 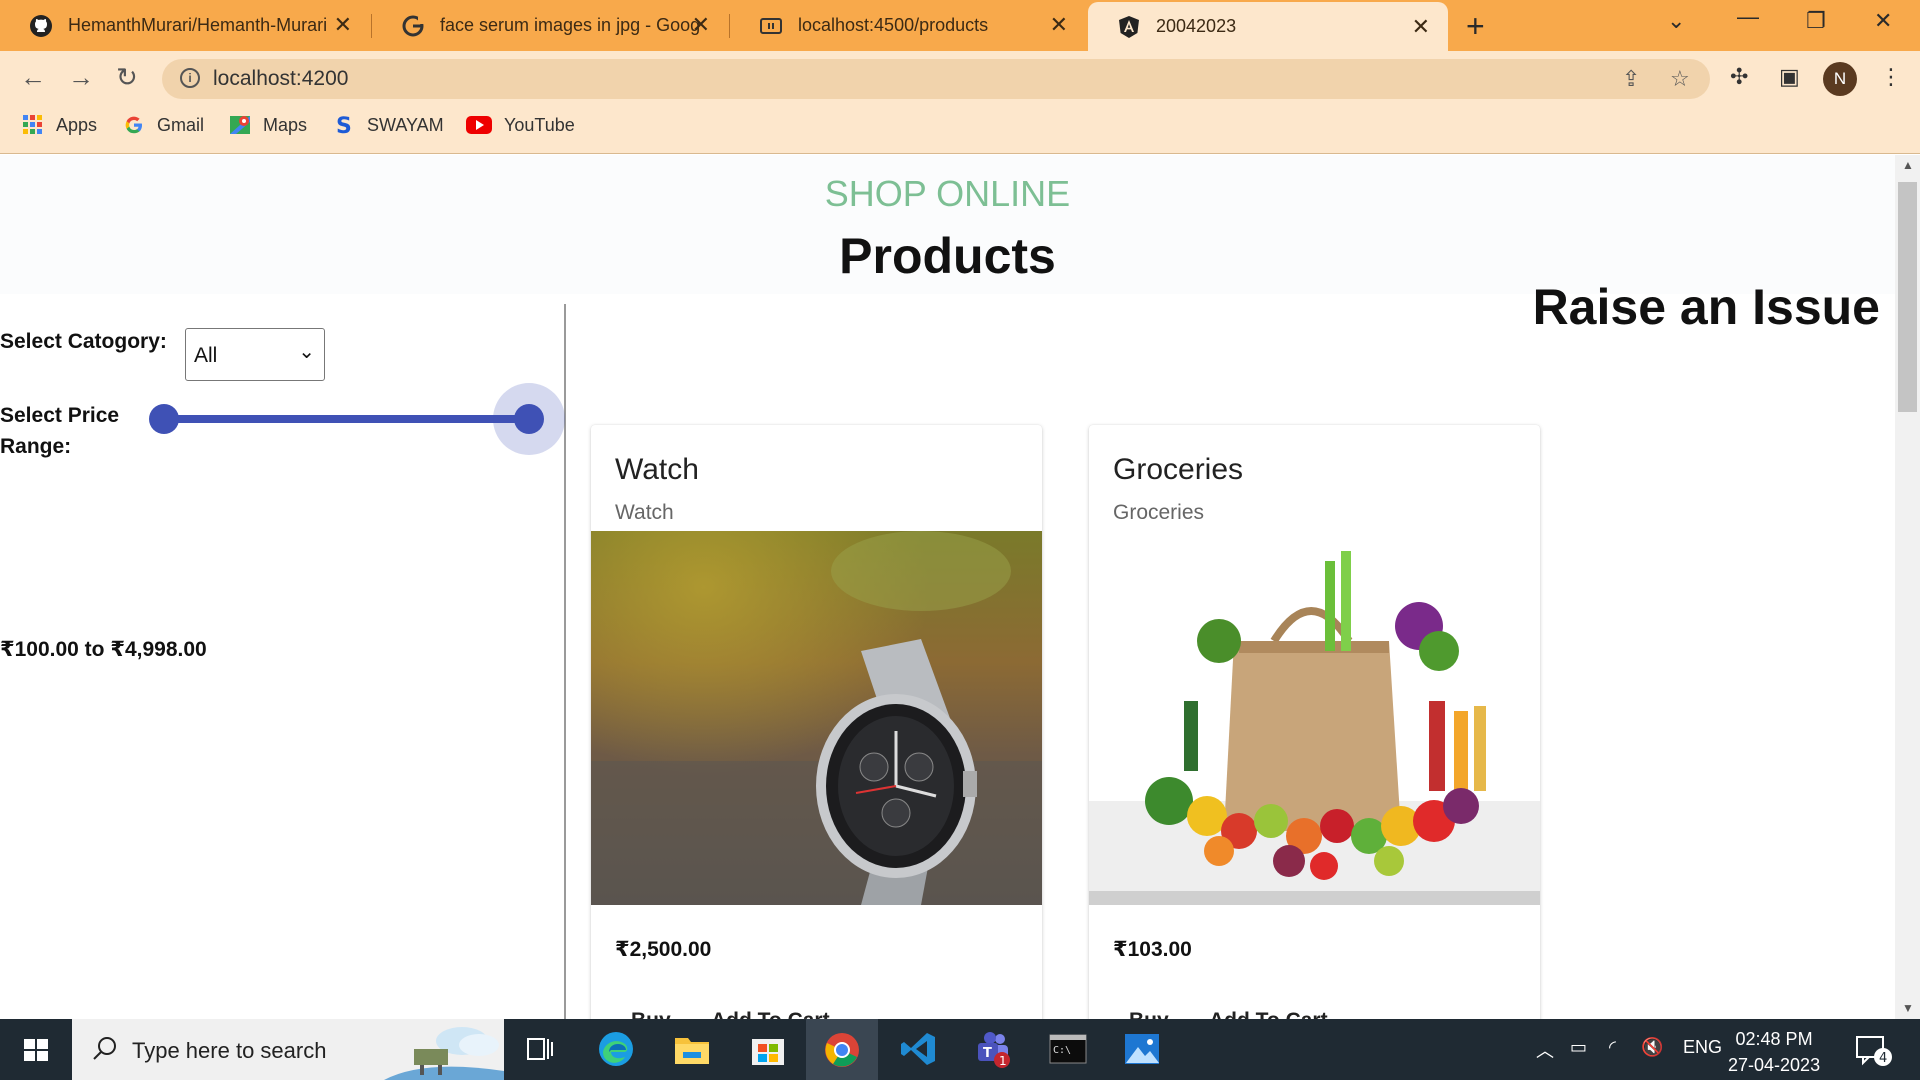 I want to click on side-panel-icon: ▣, so click(x=1789, y=77).